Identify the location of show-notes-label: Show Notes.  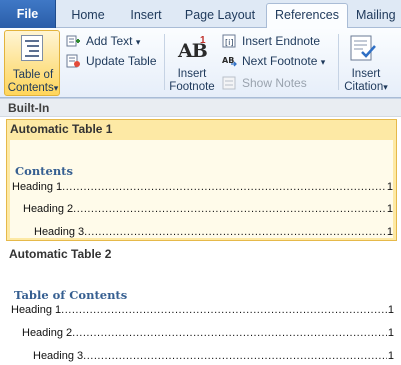
(274, 83).